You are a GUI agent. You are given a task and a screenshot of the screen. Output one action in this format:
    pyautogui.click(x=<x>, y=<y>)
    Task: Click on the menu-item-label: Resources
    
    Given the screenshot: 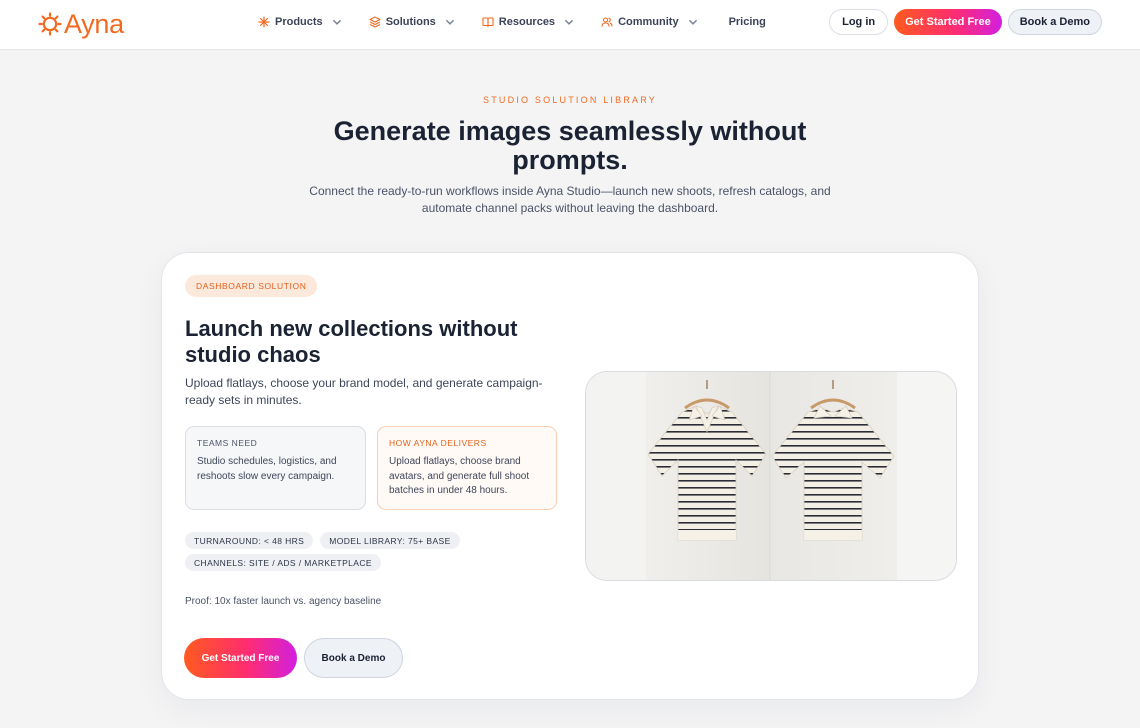 What is the action you would take?
    pyautogui.click(x=527, y=22)
    